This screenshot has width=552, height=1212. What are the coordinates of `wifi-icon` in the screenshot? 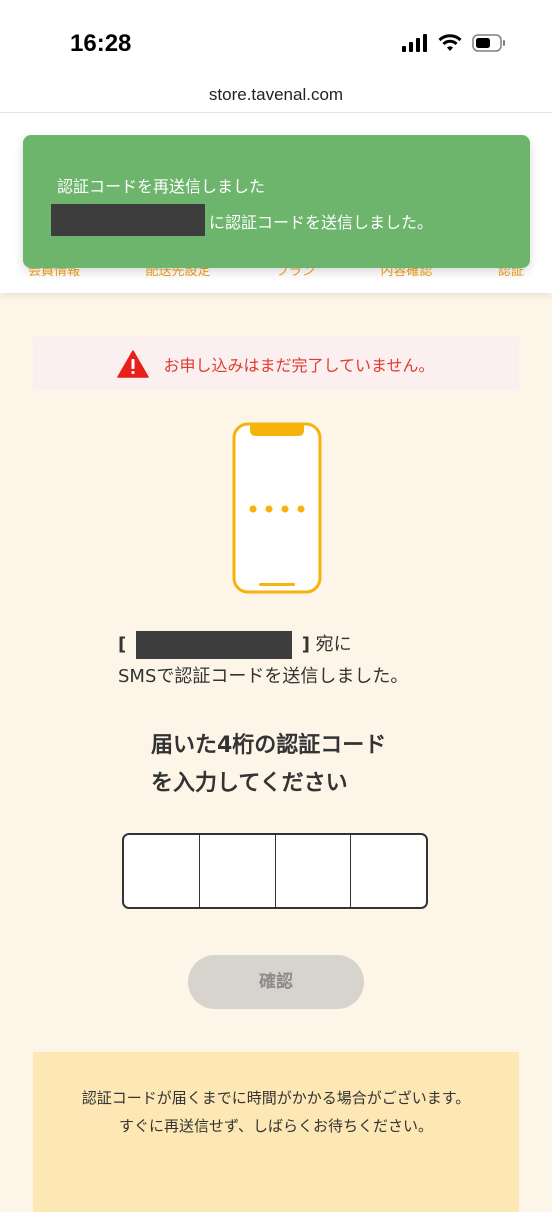 It's located at (450, 42).